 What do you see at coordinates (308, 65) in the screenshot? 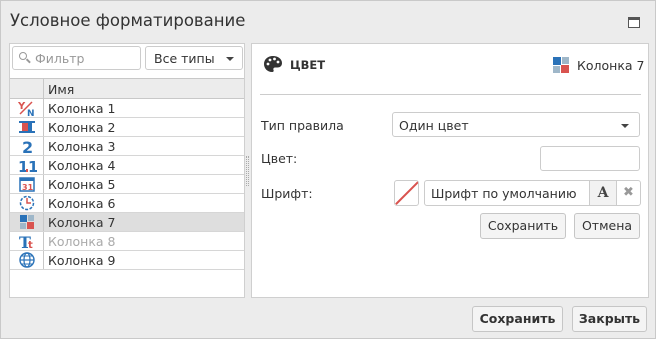
I see `rule-section-title: ЦВЕТ` at bounding box center [308, 65].